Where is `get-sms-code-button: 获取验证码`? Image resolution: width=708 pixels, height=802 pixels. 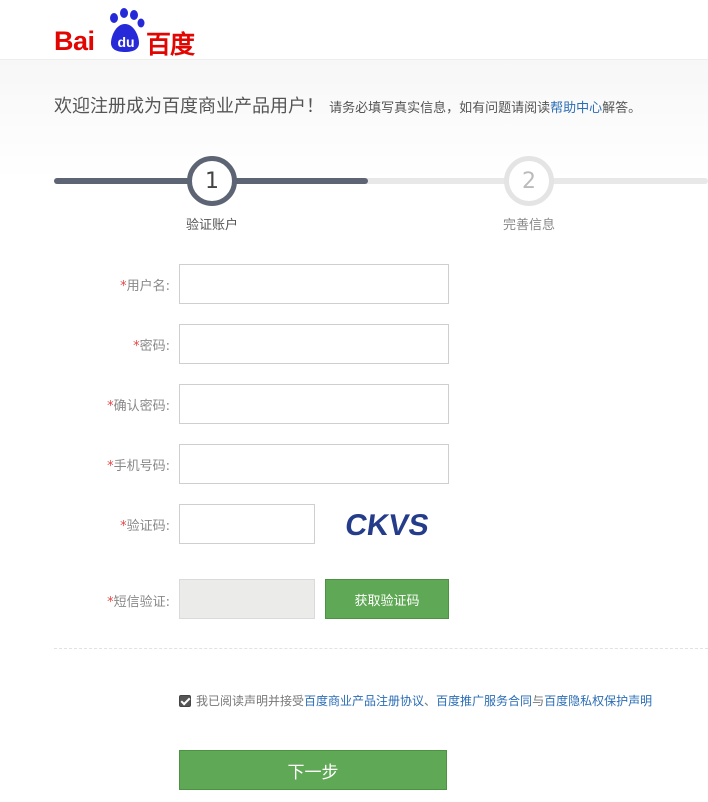
get-sms-code-button: 获取验证码 is located at coordinates (387, 599).